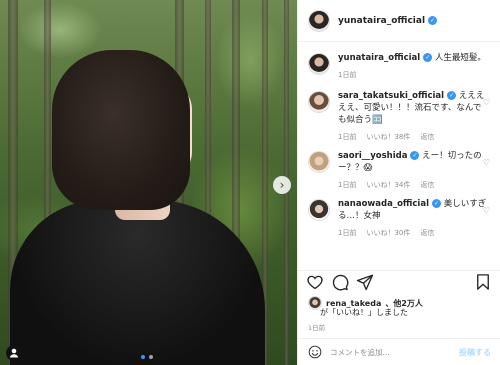 The image size is (500, 365). What do you see at coordinates (151, 357) in the screenshot?
I see `carousel-dot` at bounding box center [151, 357].